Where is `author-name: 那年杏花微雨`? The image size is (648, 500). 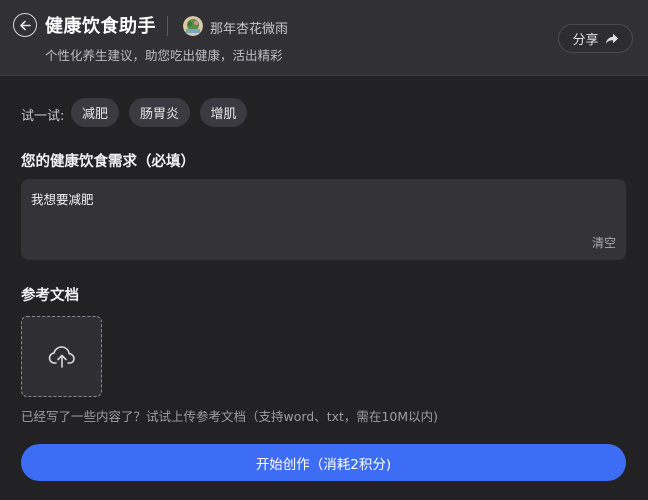
author-name: 那年杏花微雨 is located at coordinates (249, 27).